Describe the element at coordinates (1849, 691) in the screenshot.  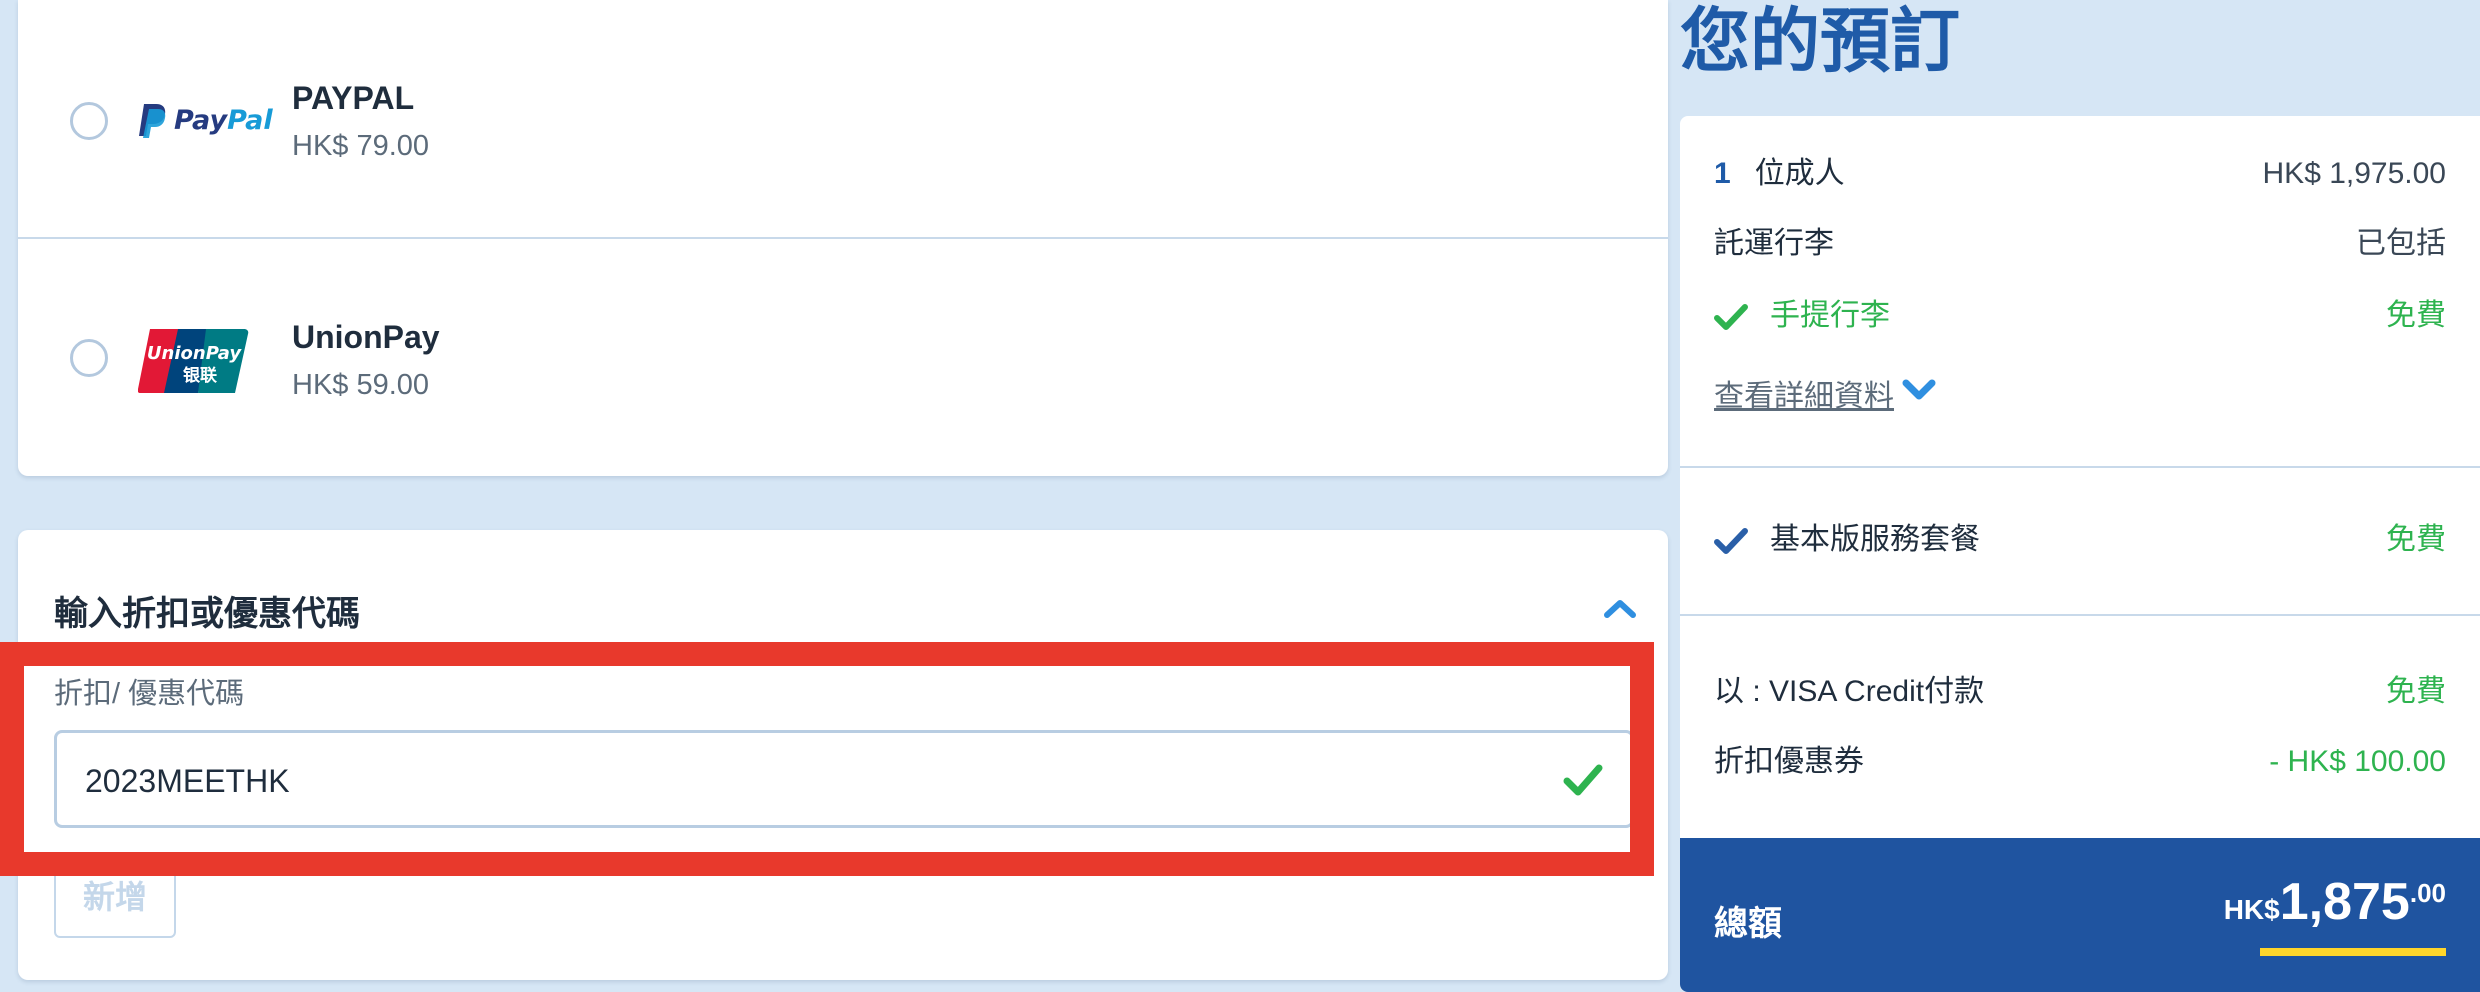
I see `payment-method-label: 以 : VISA Credit付款` at that location.